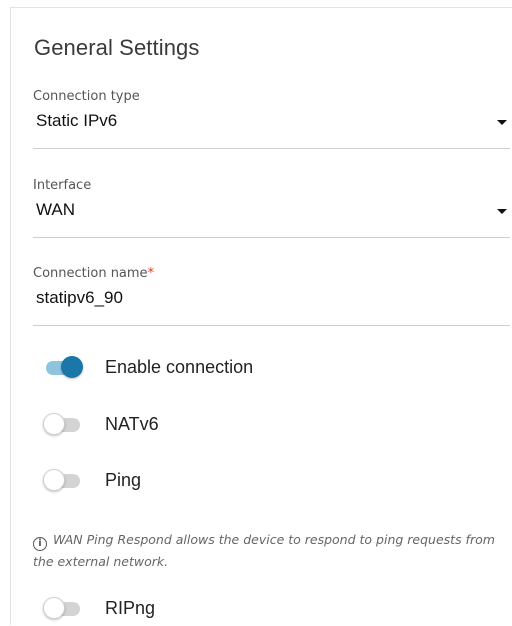 The image size is (512, 626). Describe the element at coordinates (268, 369) in the screenshot. I see `enable-connection-row: Enable connection` at that location.